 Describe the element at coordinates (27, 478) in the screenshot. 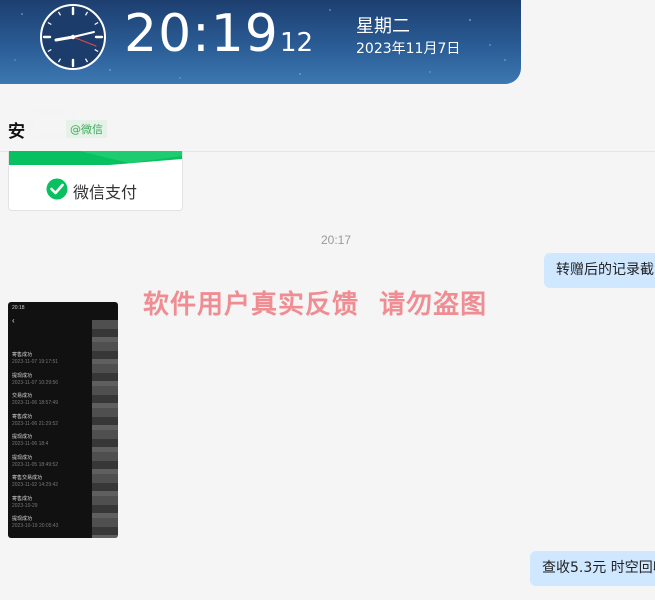

I see `thumb-item-title: 寄售交易成功` at that location.